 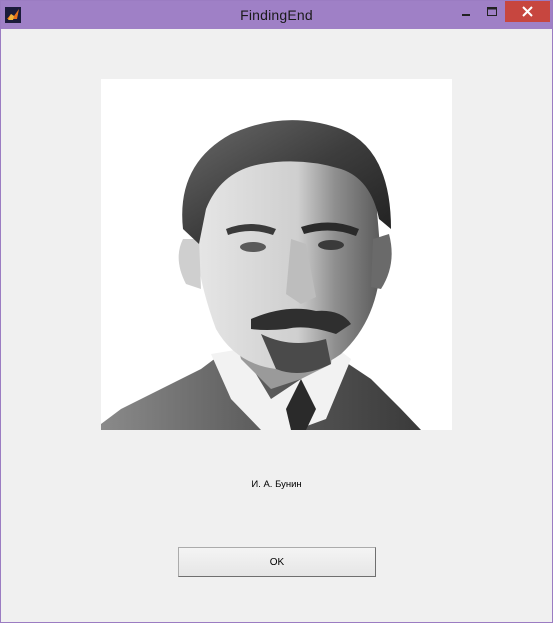 What do you see at coordinates (466, 11) in the screenshot?
I see `minimize-button` at bounding box center [466, 11].